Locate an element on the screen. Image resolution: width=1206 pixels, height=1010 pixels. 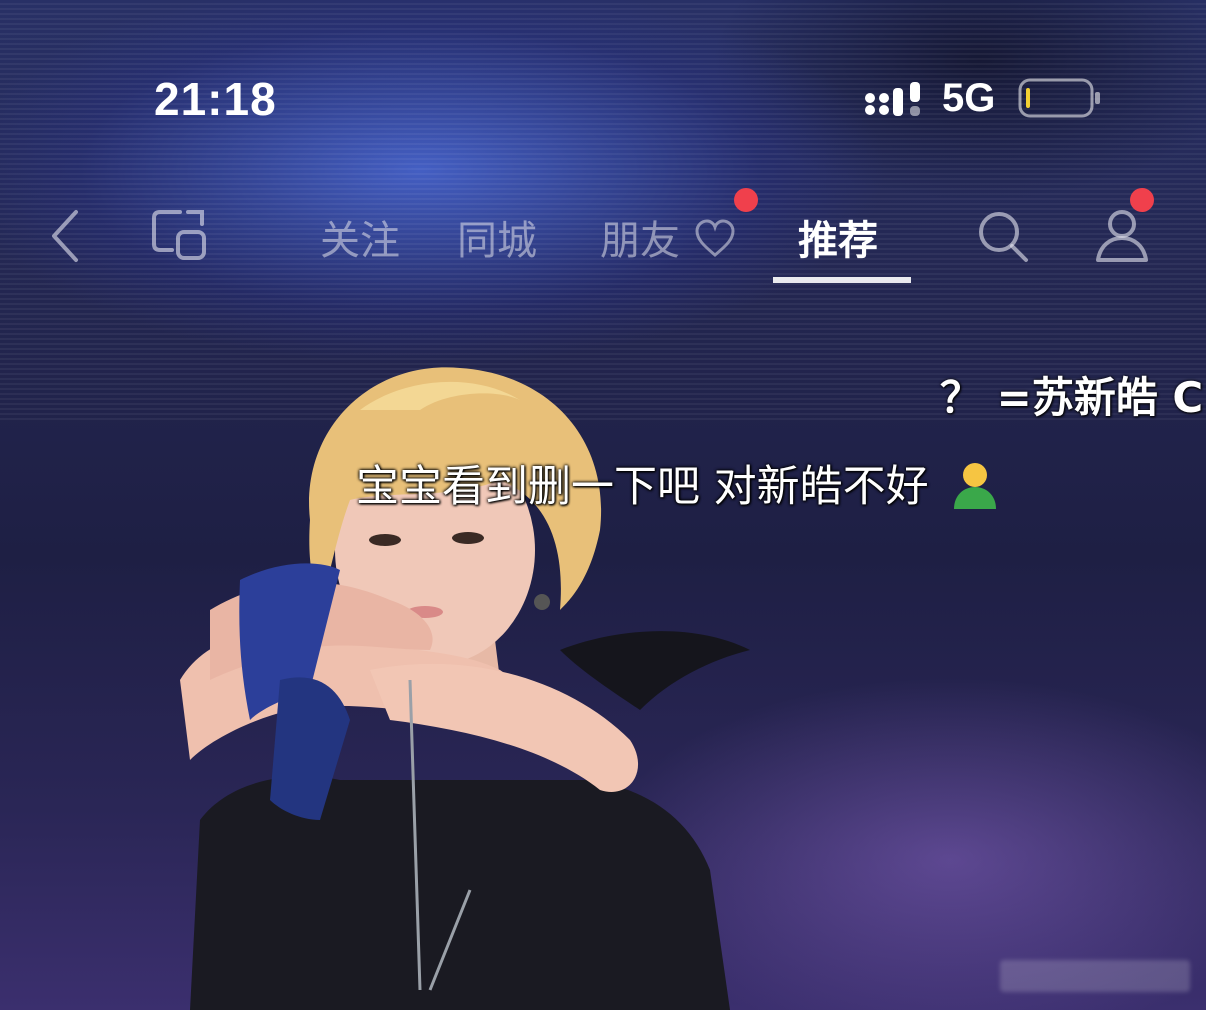
status-time: 21:18 is located at coordinates (215, 99).